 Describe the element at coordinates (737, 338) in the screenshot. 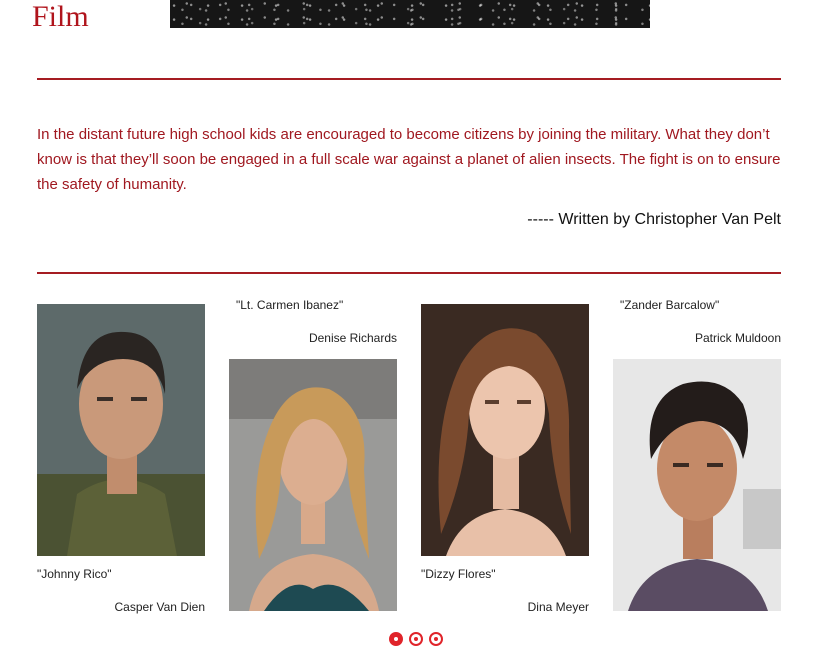

I see `cast-actor: Patrick Muldoon` at that location.